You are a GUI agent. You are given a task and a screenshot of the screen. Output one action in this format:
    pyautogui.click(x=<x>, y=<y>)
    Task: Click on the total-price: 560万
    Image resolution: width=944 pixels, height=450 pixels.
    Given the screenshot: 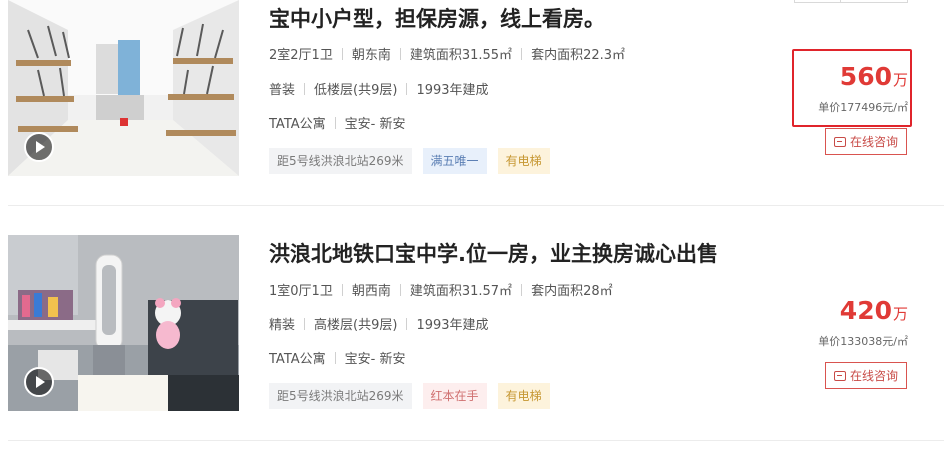 What is the action you would take?
    pyautogui.click(x=850, y=76)
    